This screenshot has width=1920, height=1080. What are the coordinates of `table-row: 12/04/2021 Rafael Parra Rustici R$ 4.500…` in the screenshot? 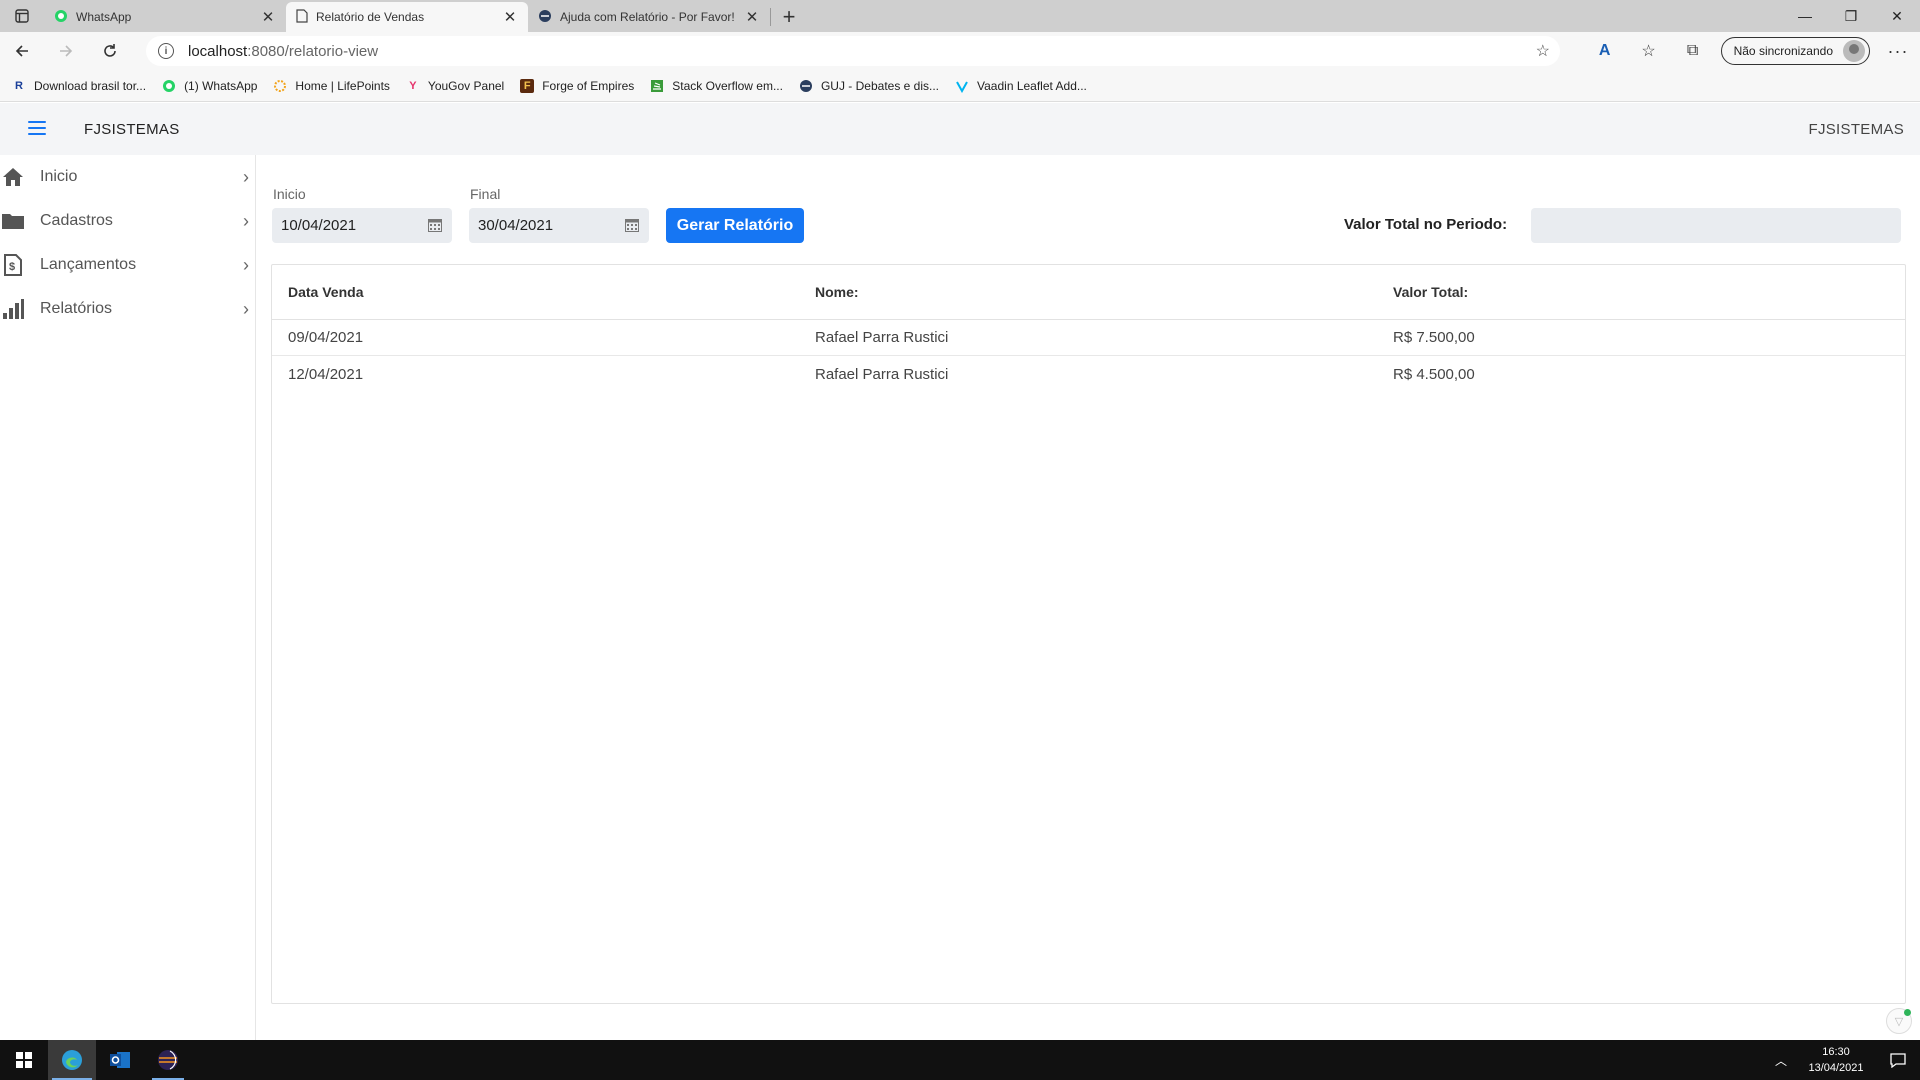 It's located at (1088, 374).